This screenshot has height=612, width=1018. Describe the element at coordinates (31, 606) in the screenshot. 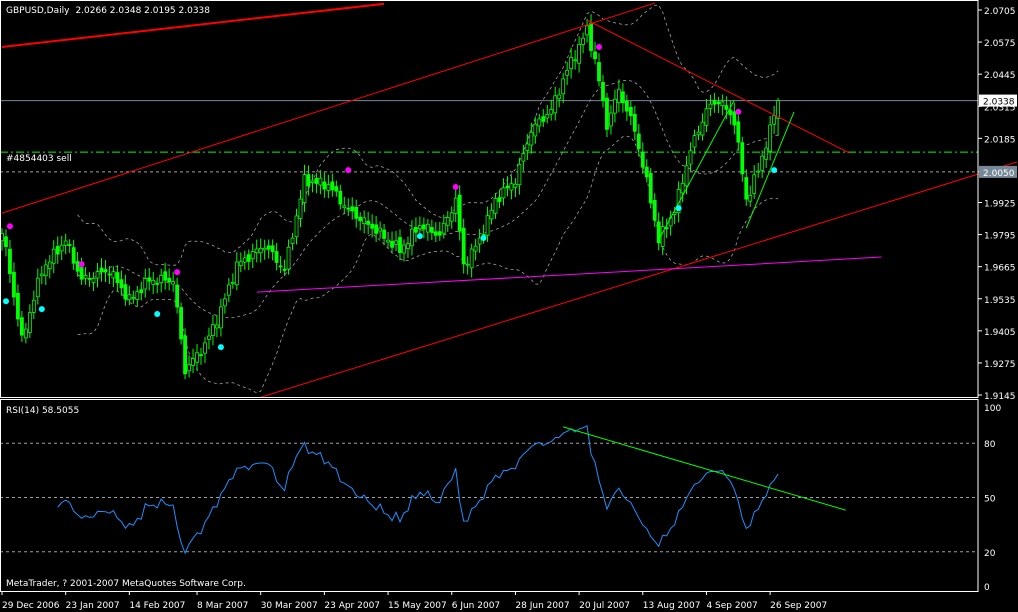

I see `date-tick-label: 29 Dec 2006` at that location.